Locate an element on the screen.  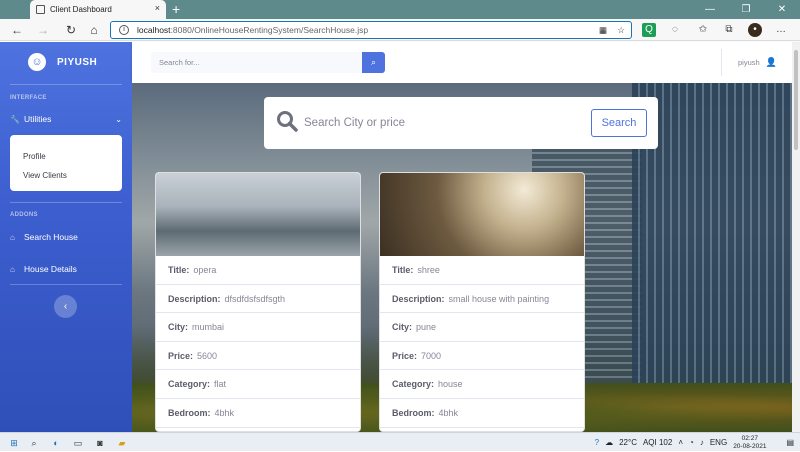
field-value: pune is located at coordinates (426, 327).